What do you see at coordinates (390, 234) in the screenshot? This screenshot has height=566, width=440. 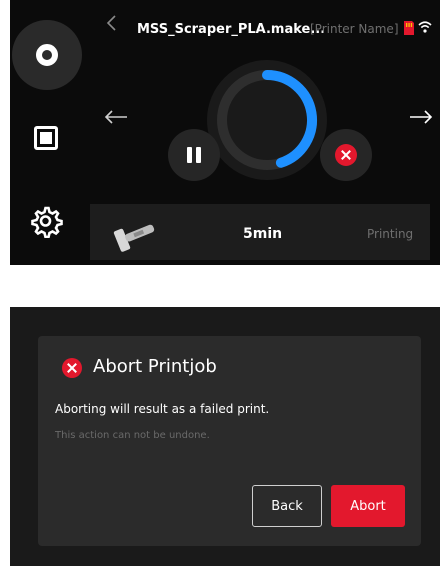 I see `print-status: Printing` at bounding box center [390, 234].